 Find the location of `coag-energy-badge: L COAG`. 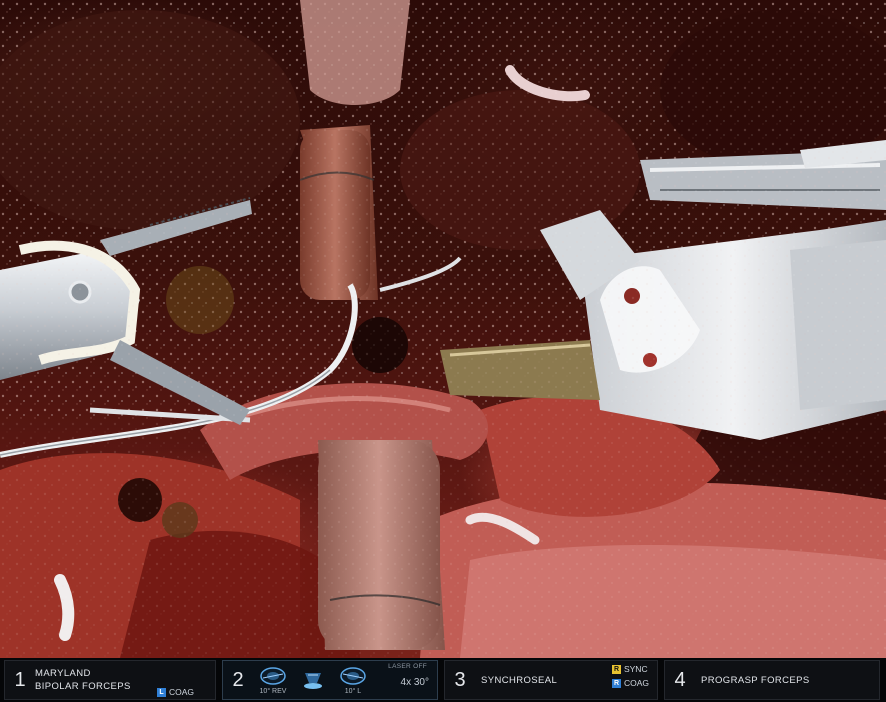

coag-energy-badge: L COAG is located at coordinates (175, 692).